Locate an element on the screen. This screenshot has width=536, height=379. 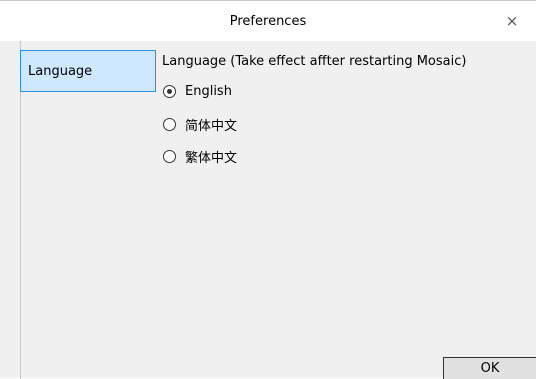
radio-option-english: English is located at coordinates (197, 91).